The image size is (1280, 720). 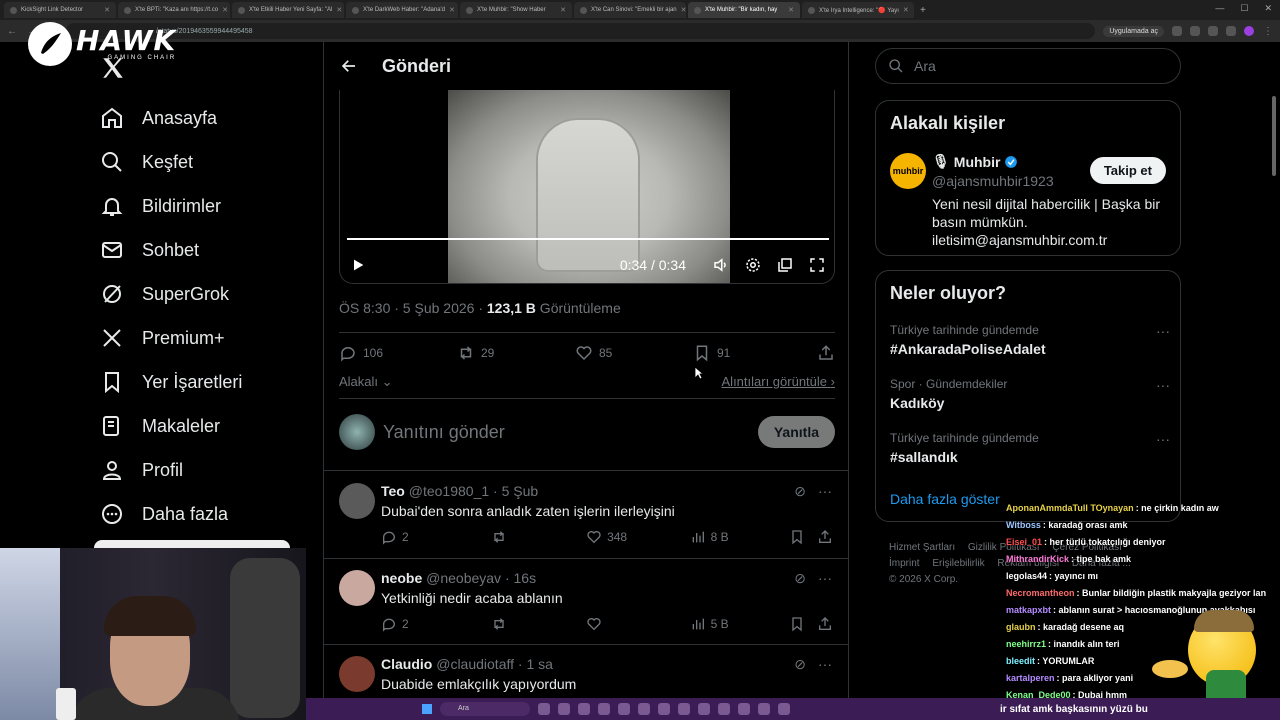 I want to click on video-player: 0:34 / 0:34, so click(x=587, y=187).